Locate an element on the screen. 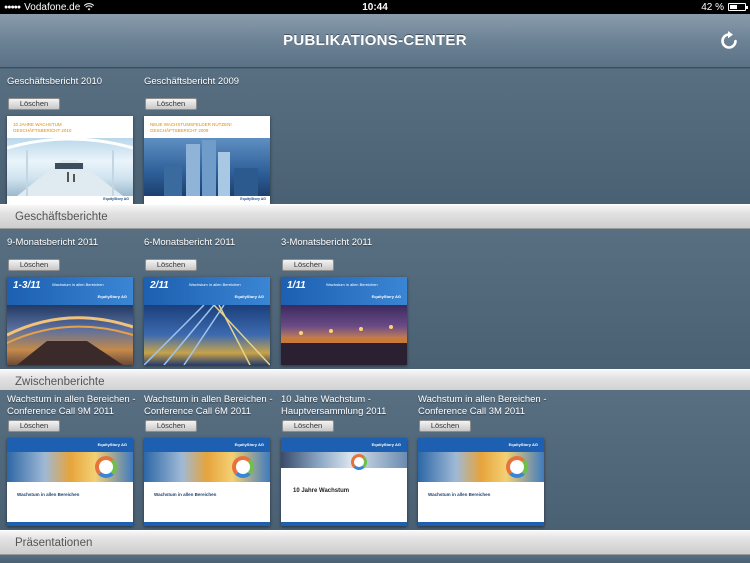 The image size is (750, 563). navigation-bar: PUBLIKATIONS-CENTER is located at coordinates (375, 41).